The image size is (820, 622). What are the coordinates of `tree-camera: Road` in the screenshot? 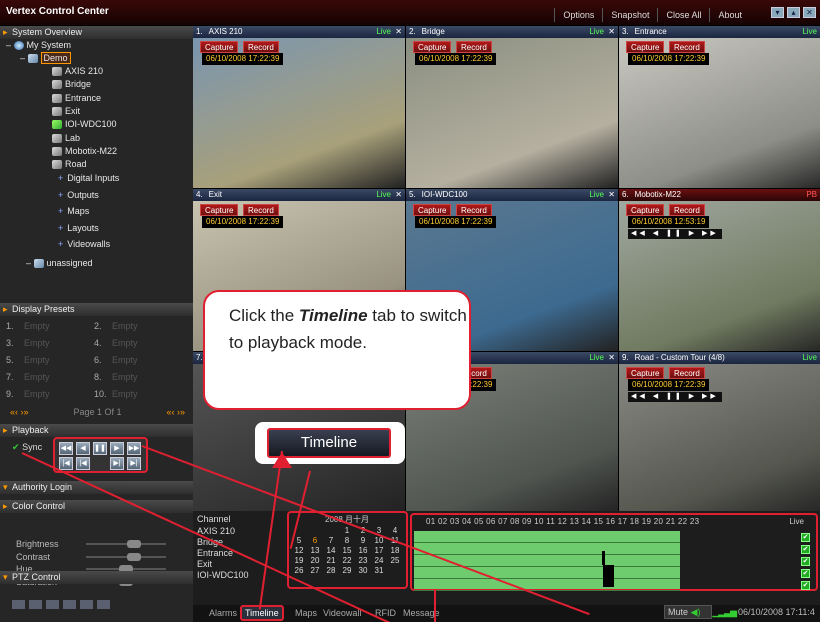 It's located at (69, 164).